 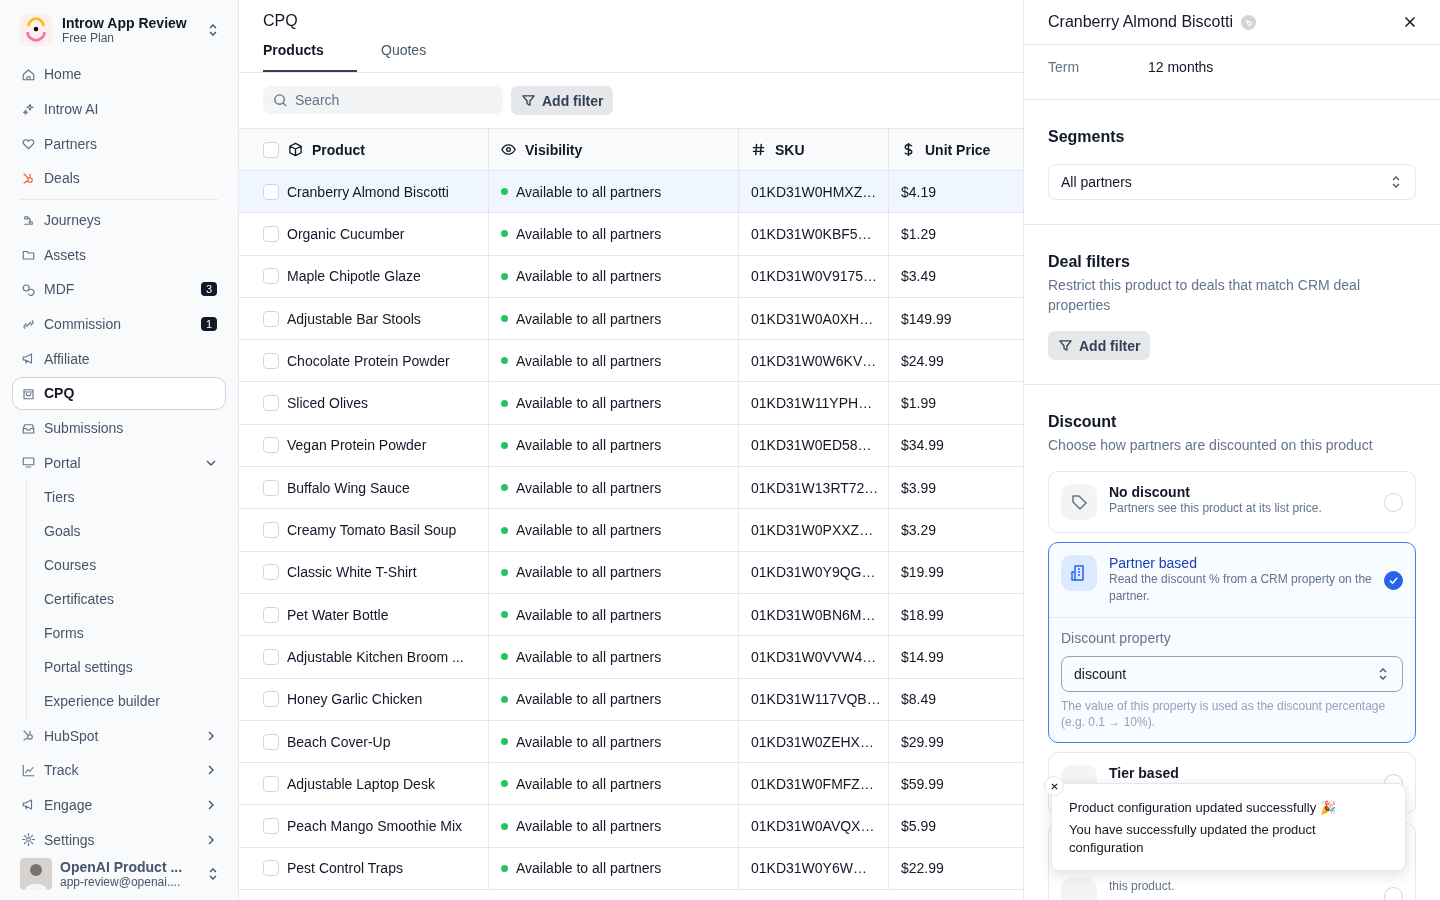 What do you see at coordinates (919, 233) in the screenshot?
I see `table-cell: $1.29` at bounding box center [919, 233].